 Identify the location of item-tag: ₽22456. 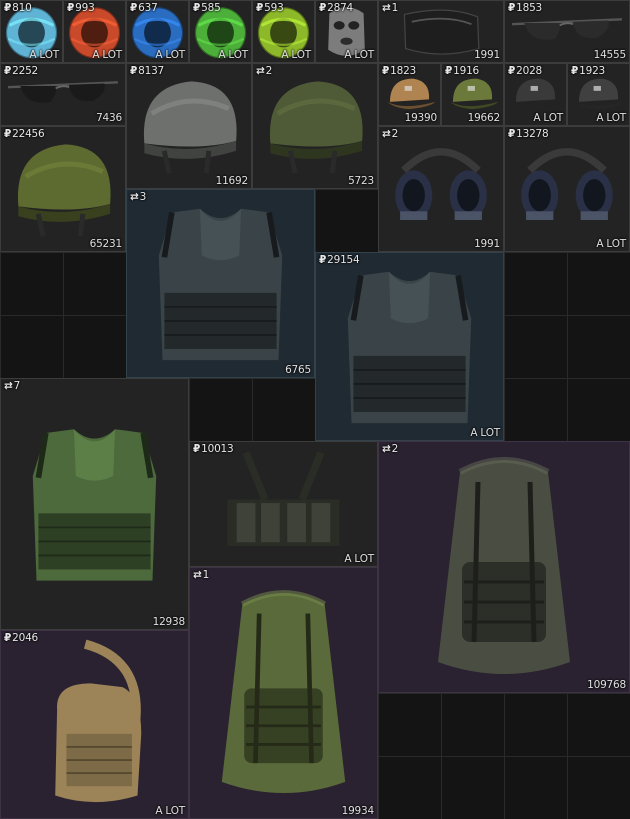
(24, 134).